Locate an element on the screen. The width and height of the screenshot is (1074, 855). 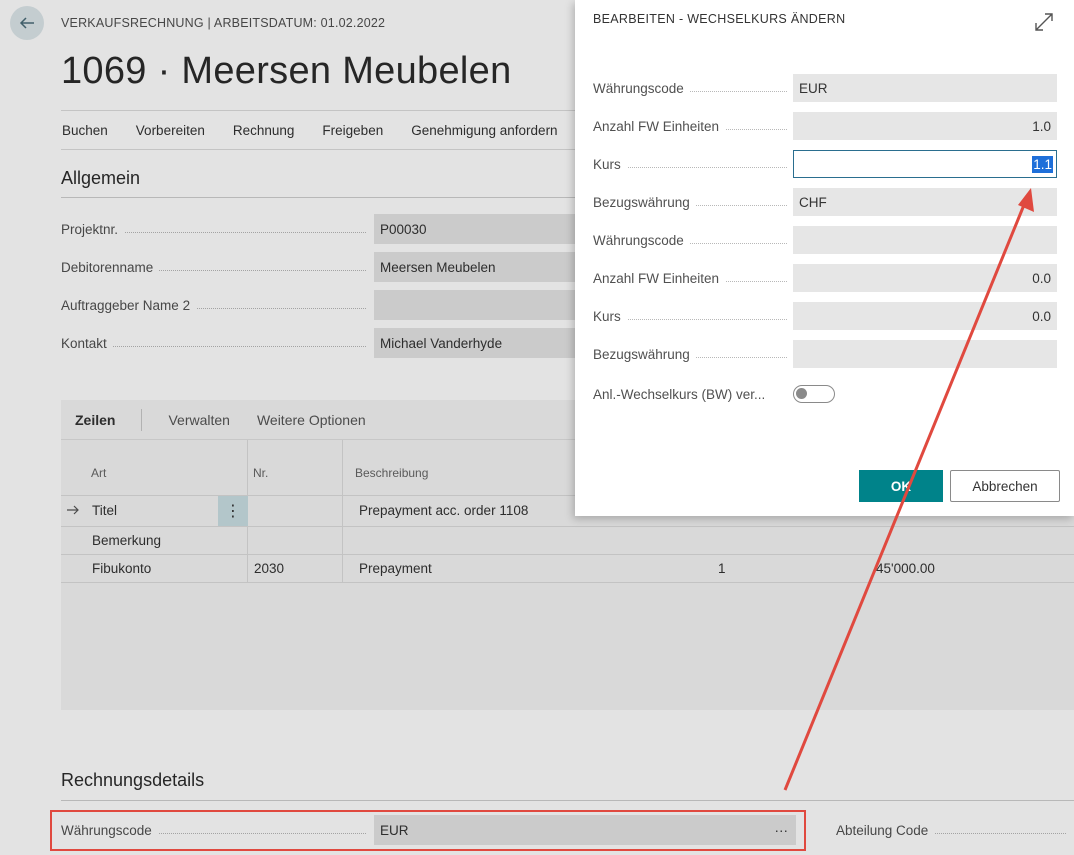
annotation-highlight-box is located at coordinates (428, 830).